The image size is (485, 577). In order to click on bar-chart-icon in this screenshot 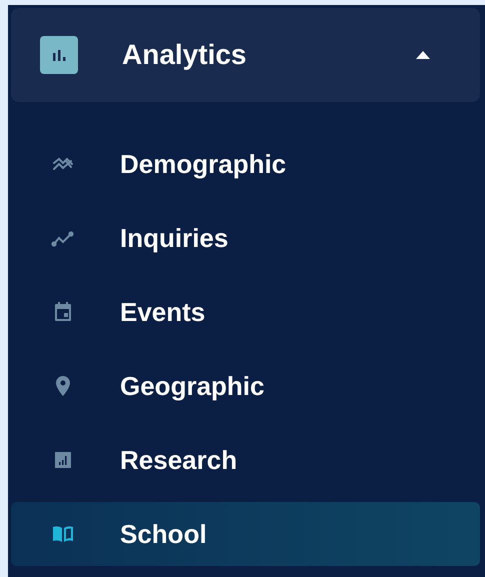, I will do `click(59, 55)`.